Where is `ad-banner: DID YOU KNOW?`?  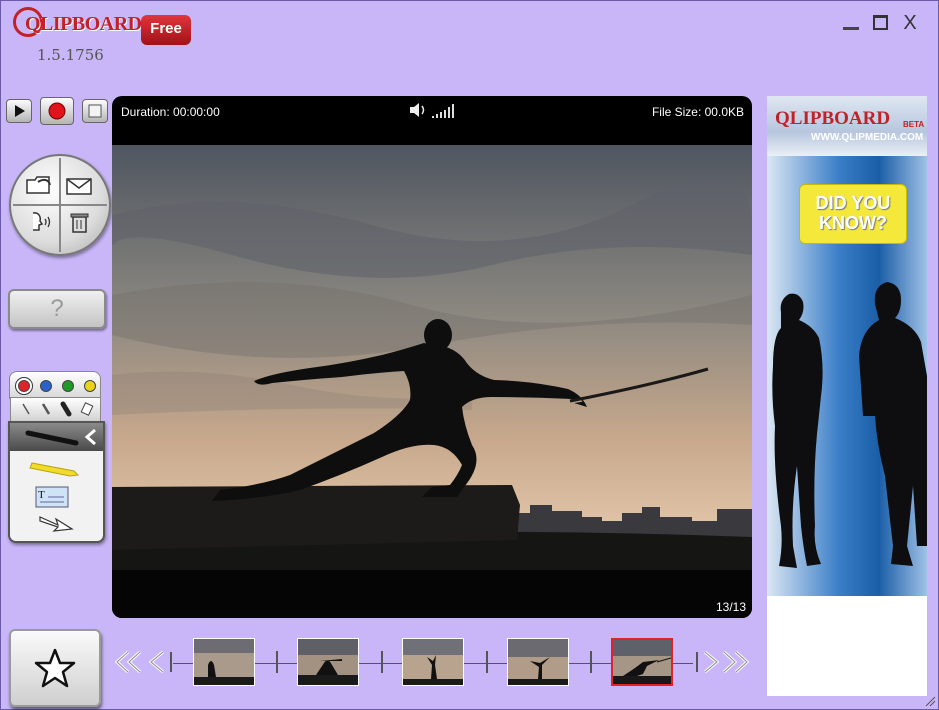 ad-banner: DID YOU KNOW? is located at coordinates (847, 376).